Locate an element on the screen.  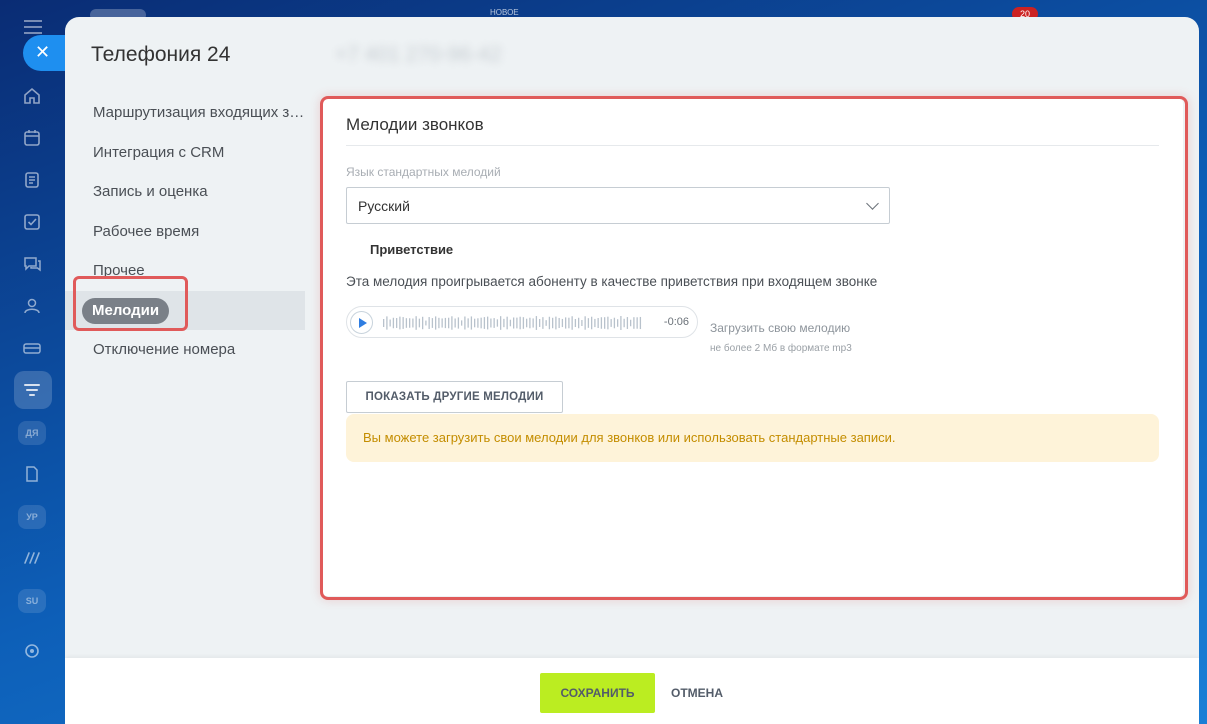
menu-item-routing: Маршрутизация входящих звонков is located at coordinates (185, 113).